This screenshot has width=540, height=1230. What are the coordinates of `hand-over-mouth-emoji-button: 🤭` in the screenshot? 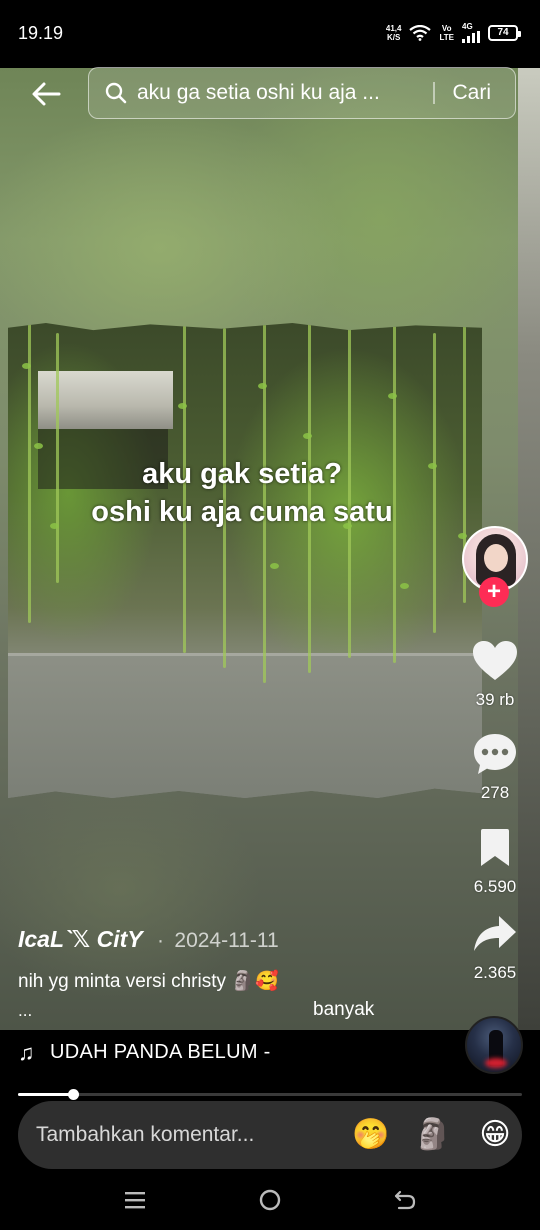 It's located at (371, 1135).